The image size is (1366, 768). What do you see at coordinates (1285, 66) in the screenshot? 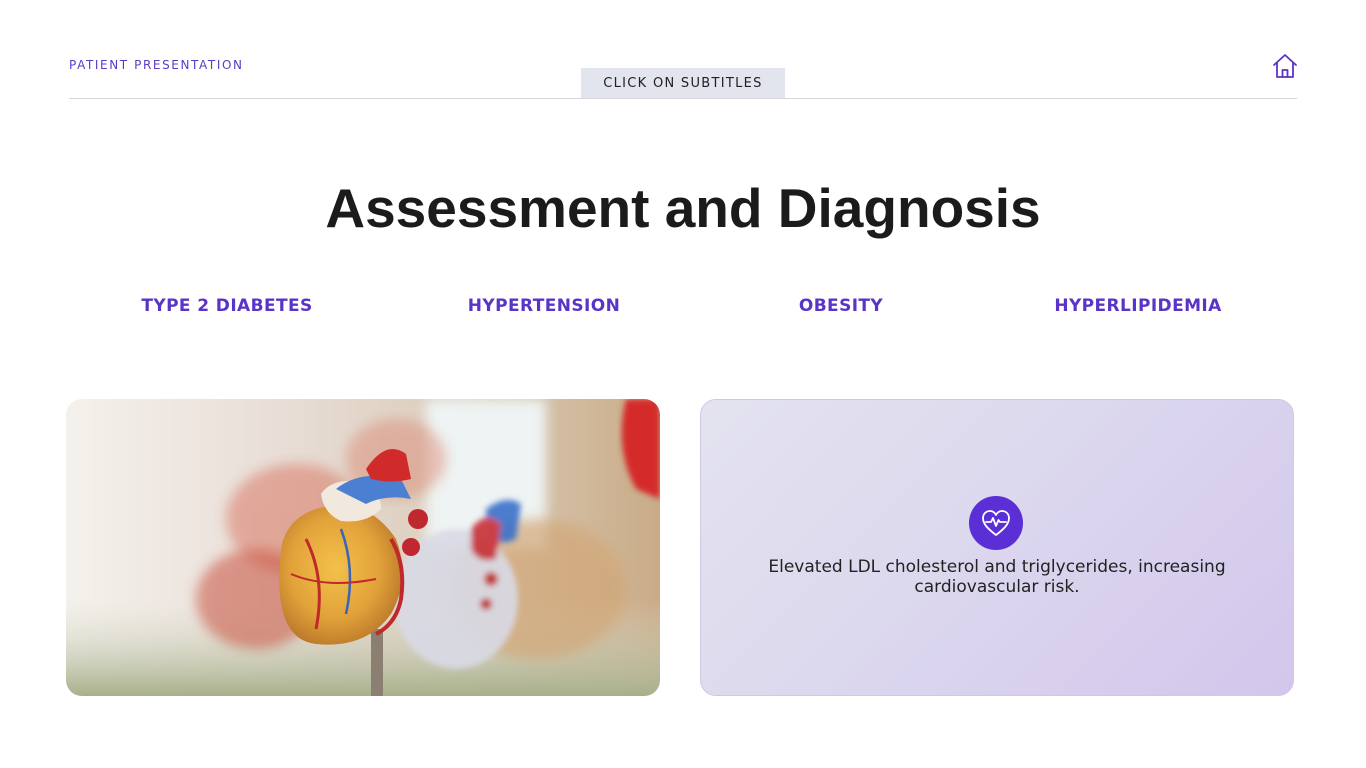
I see `home-icon` at bounding box center [1285, 66].